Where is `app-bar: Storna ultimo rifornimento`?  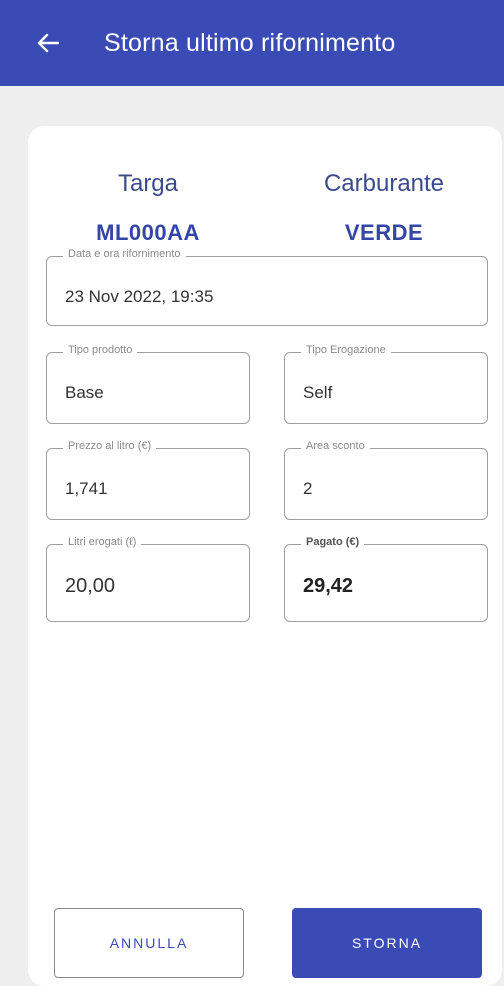
app-bar: Storna ultimo rifornimento is located at coordinates (252, 43).